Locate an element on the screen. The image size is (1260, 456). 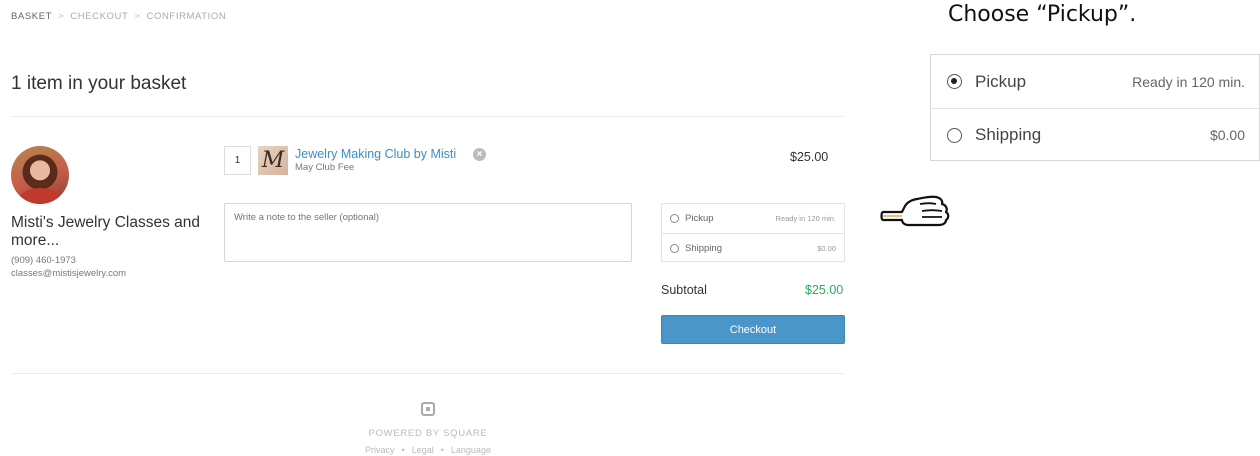
zoomed-fulfillment-options: Pickup Ready in 120 min. Shipping $0.00 is located at coordinates (1095, 107).